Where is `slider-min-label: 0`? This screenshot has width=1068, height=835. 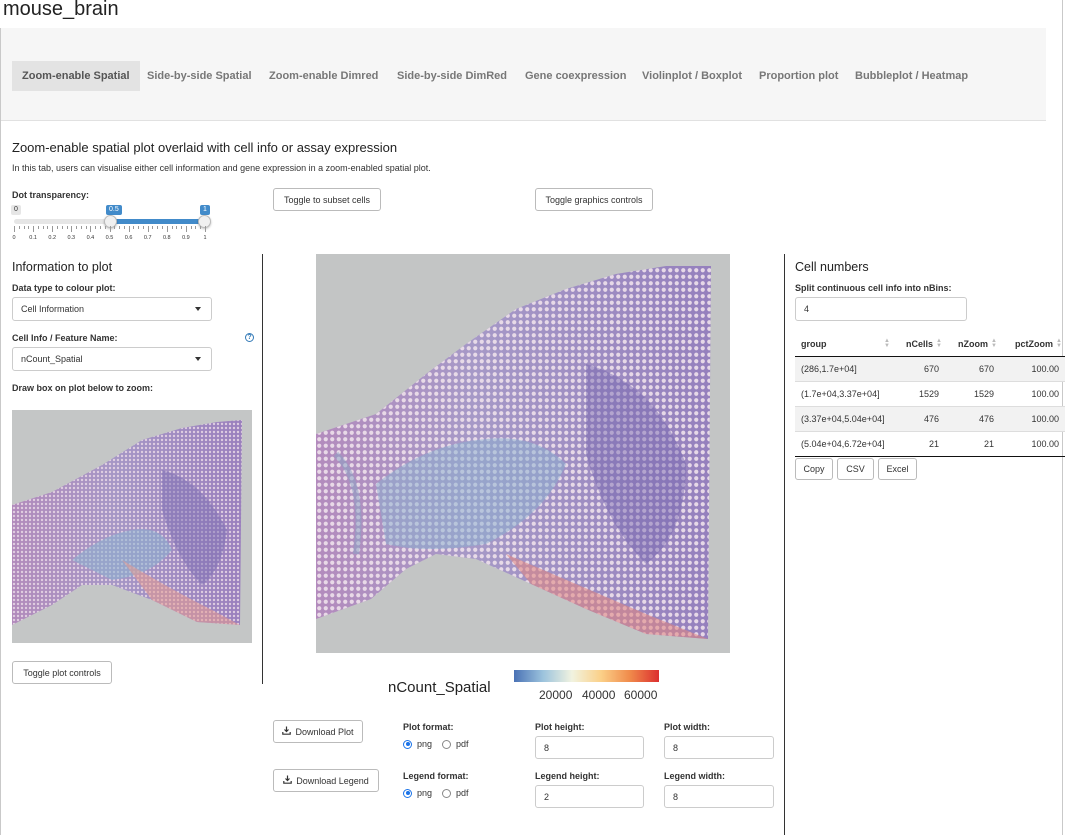 slider-min-label: 0 is located at coordinates (16, 210).